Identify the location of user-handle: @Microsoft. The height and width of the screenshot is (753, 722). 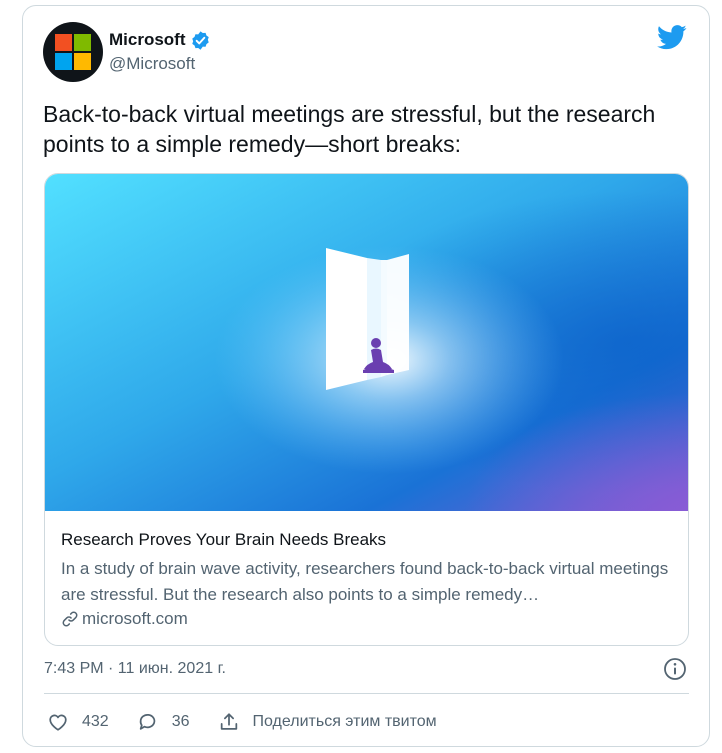
(160, 64).